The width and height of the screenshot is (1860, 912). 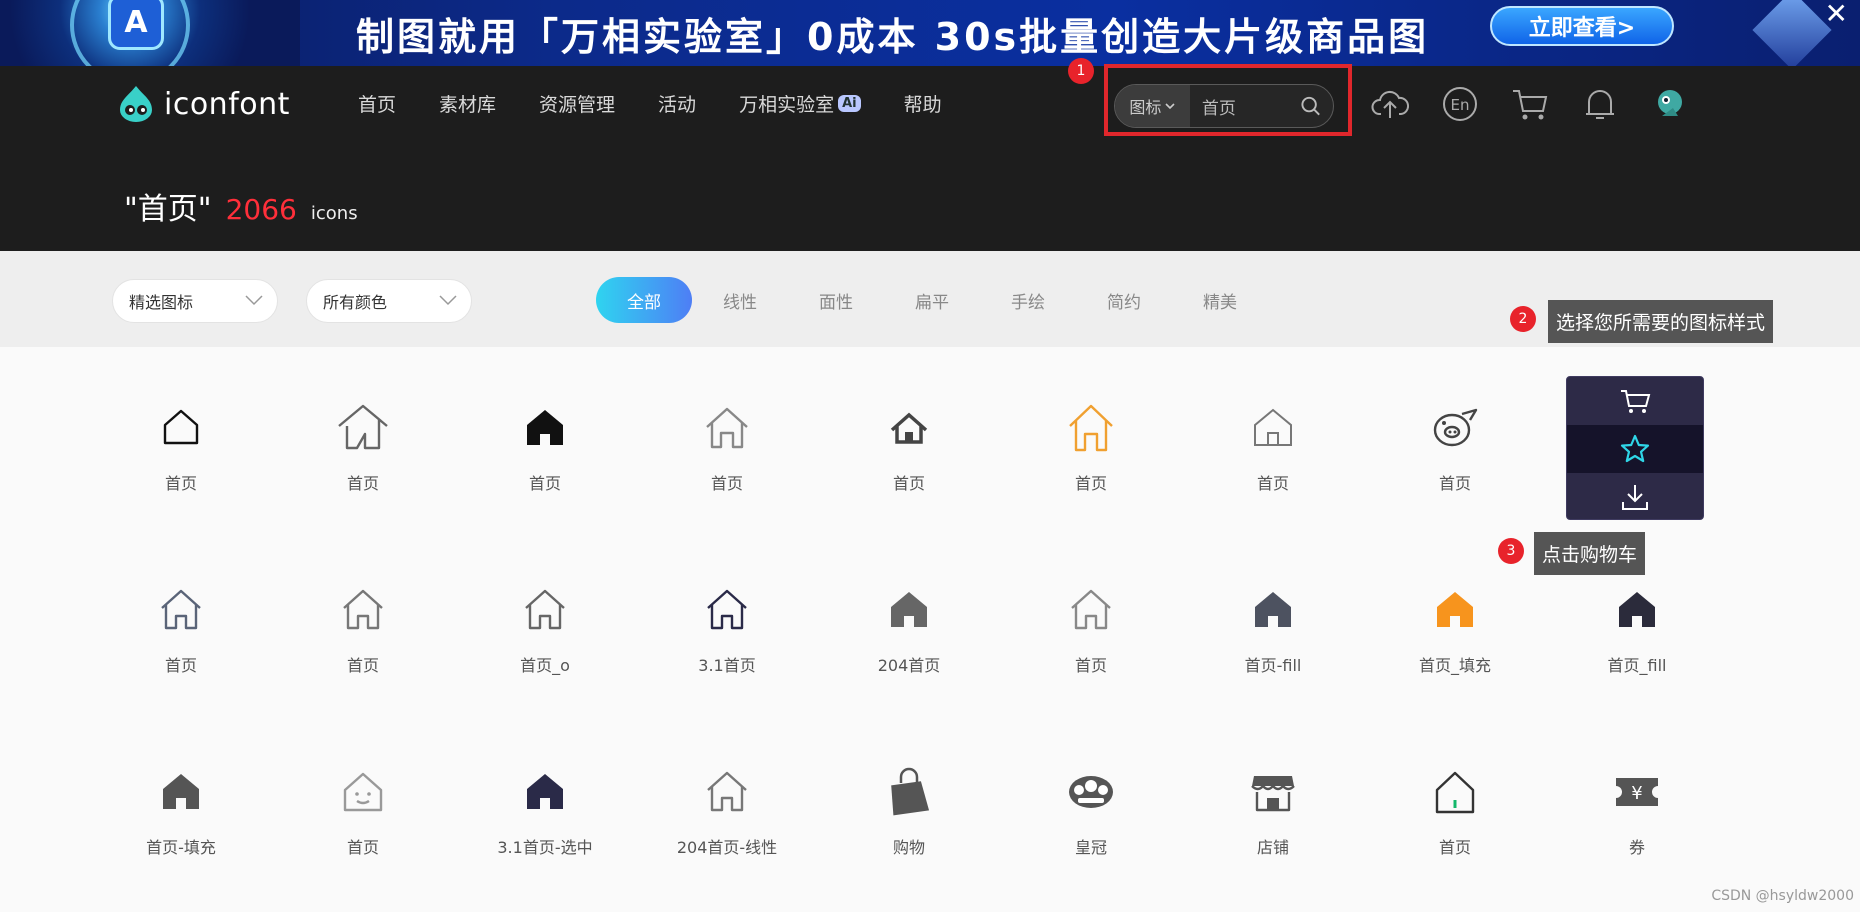 I want to click on header-actions: En, so click(x=1530, y=104).